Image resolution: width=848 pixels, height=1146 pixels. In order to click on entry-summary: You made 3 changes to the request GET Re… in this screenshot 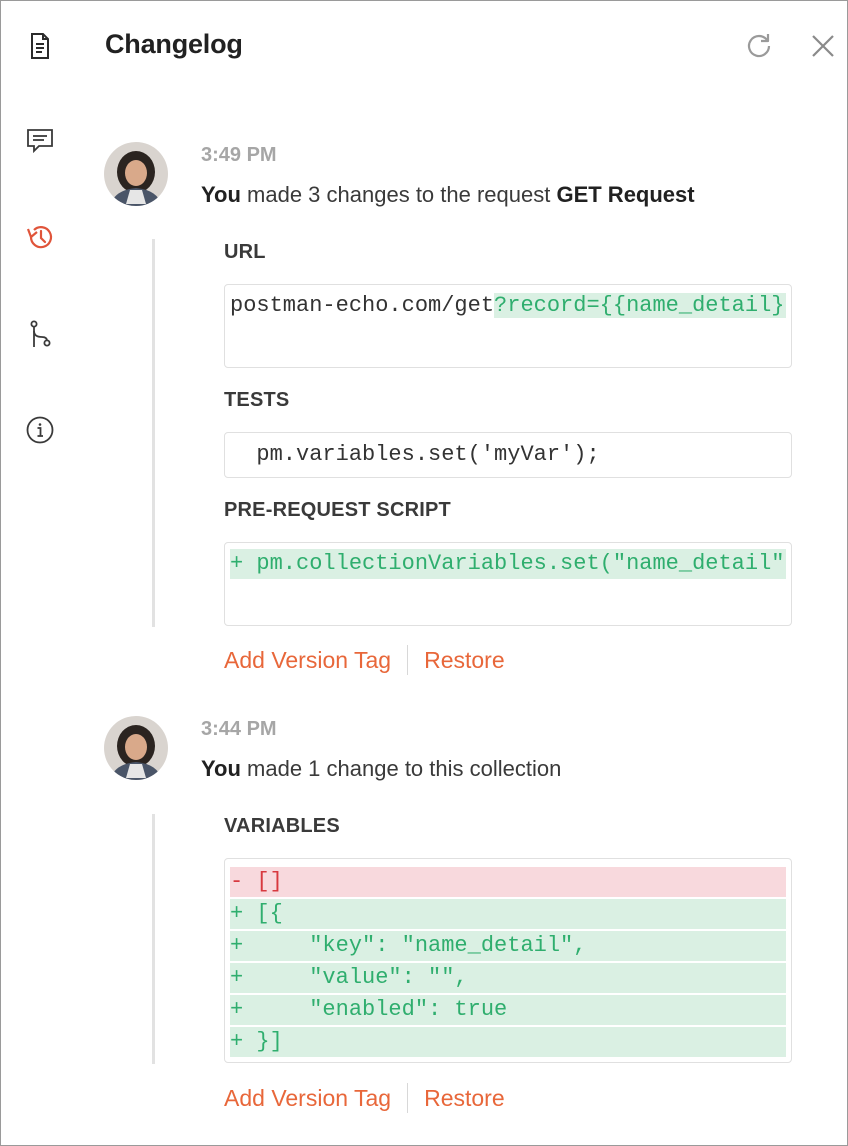, I will do `click(448, 195)`.